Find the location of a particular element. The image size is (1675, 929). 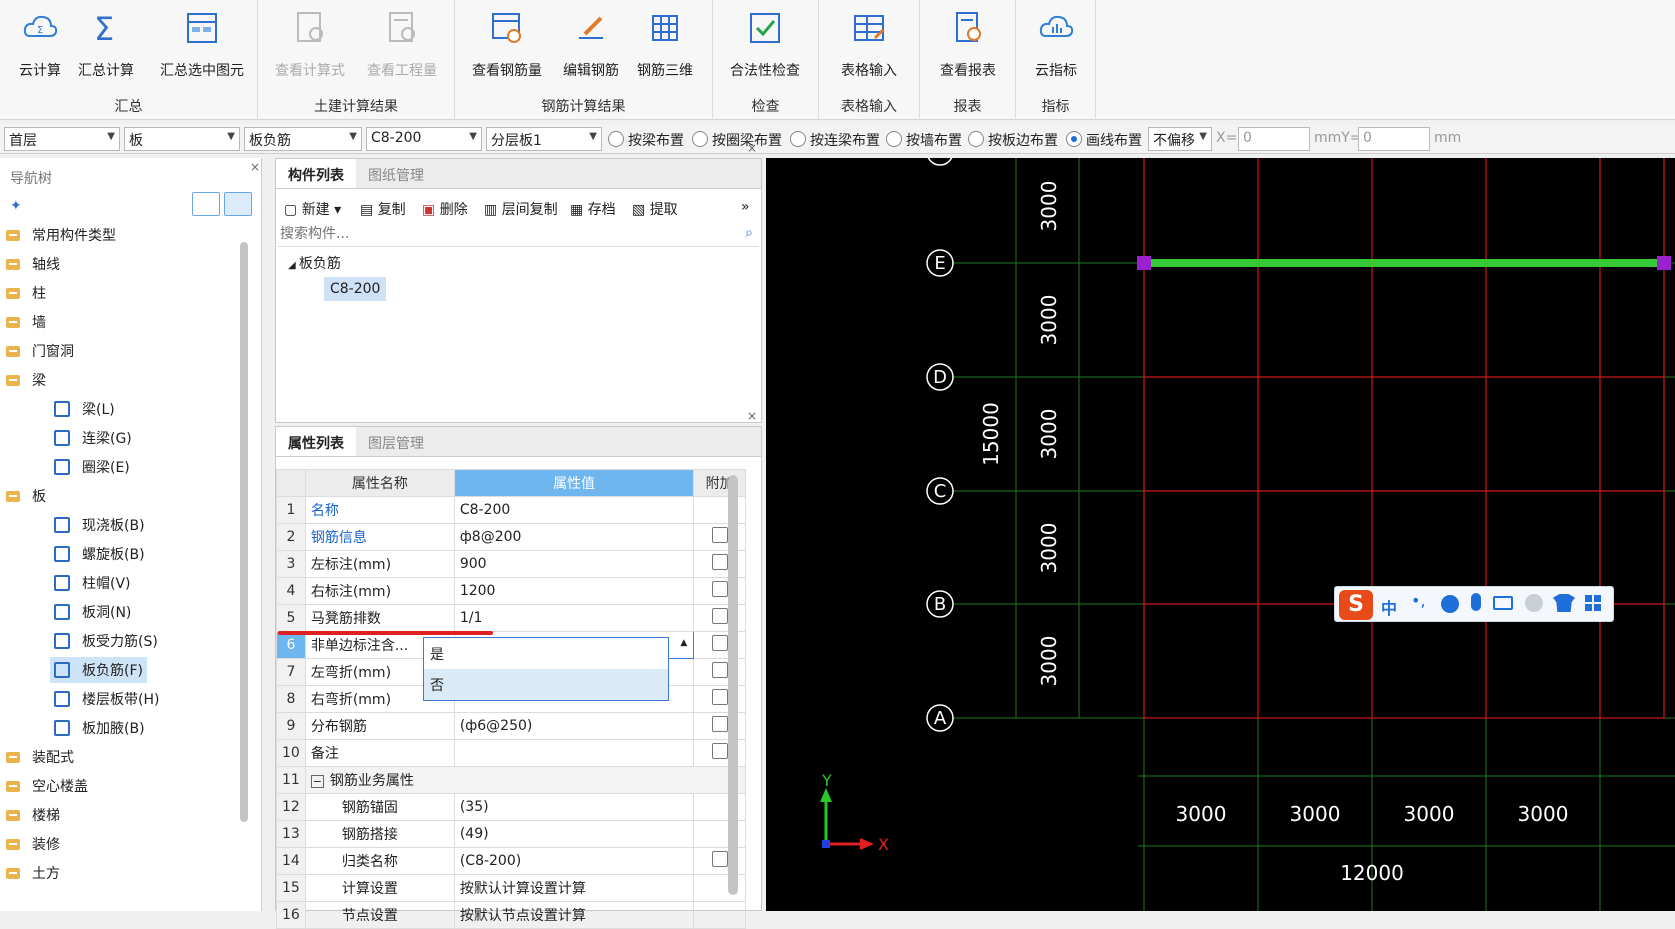

type-select: 板负筋 ▼ is located at coordinates (303, 139).